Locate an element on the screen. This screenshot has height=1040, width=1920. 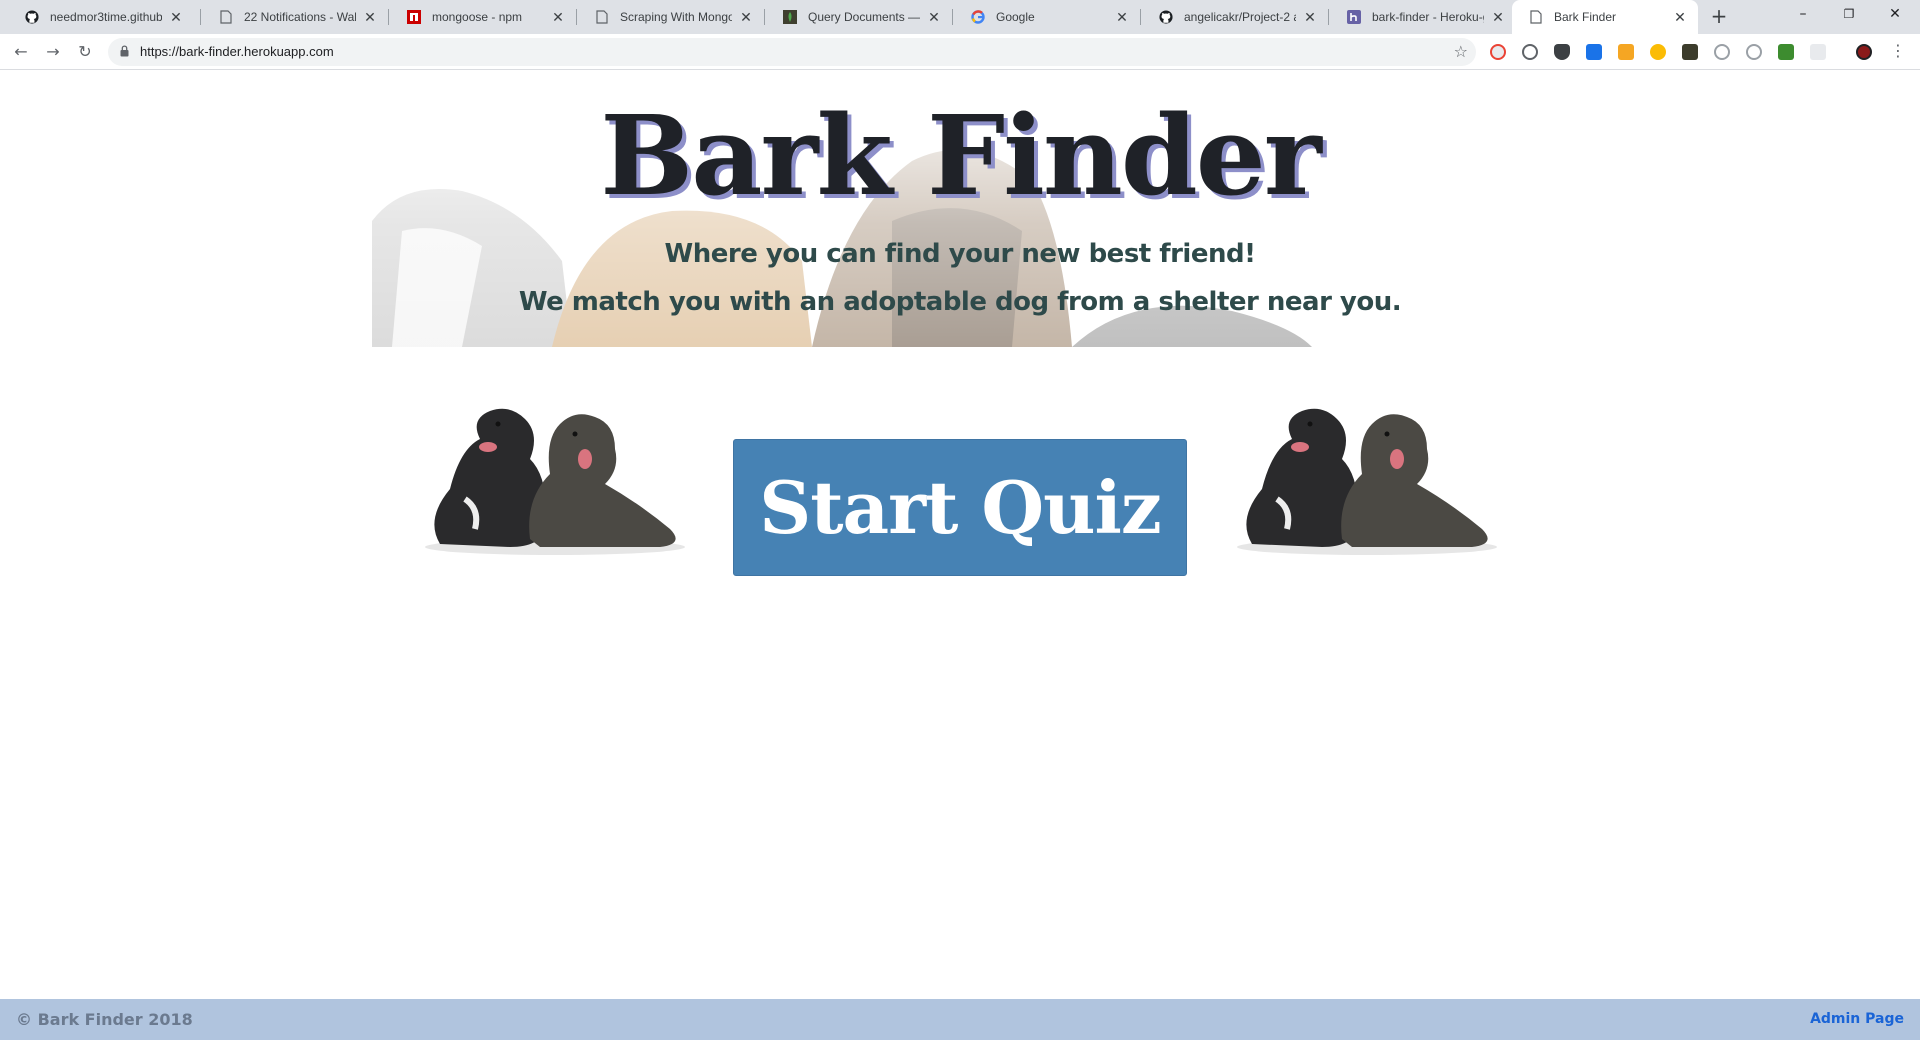
extension-ruler-icon is located at coordinates (1626, 52).